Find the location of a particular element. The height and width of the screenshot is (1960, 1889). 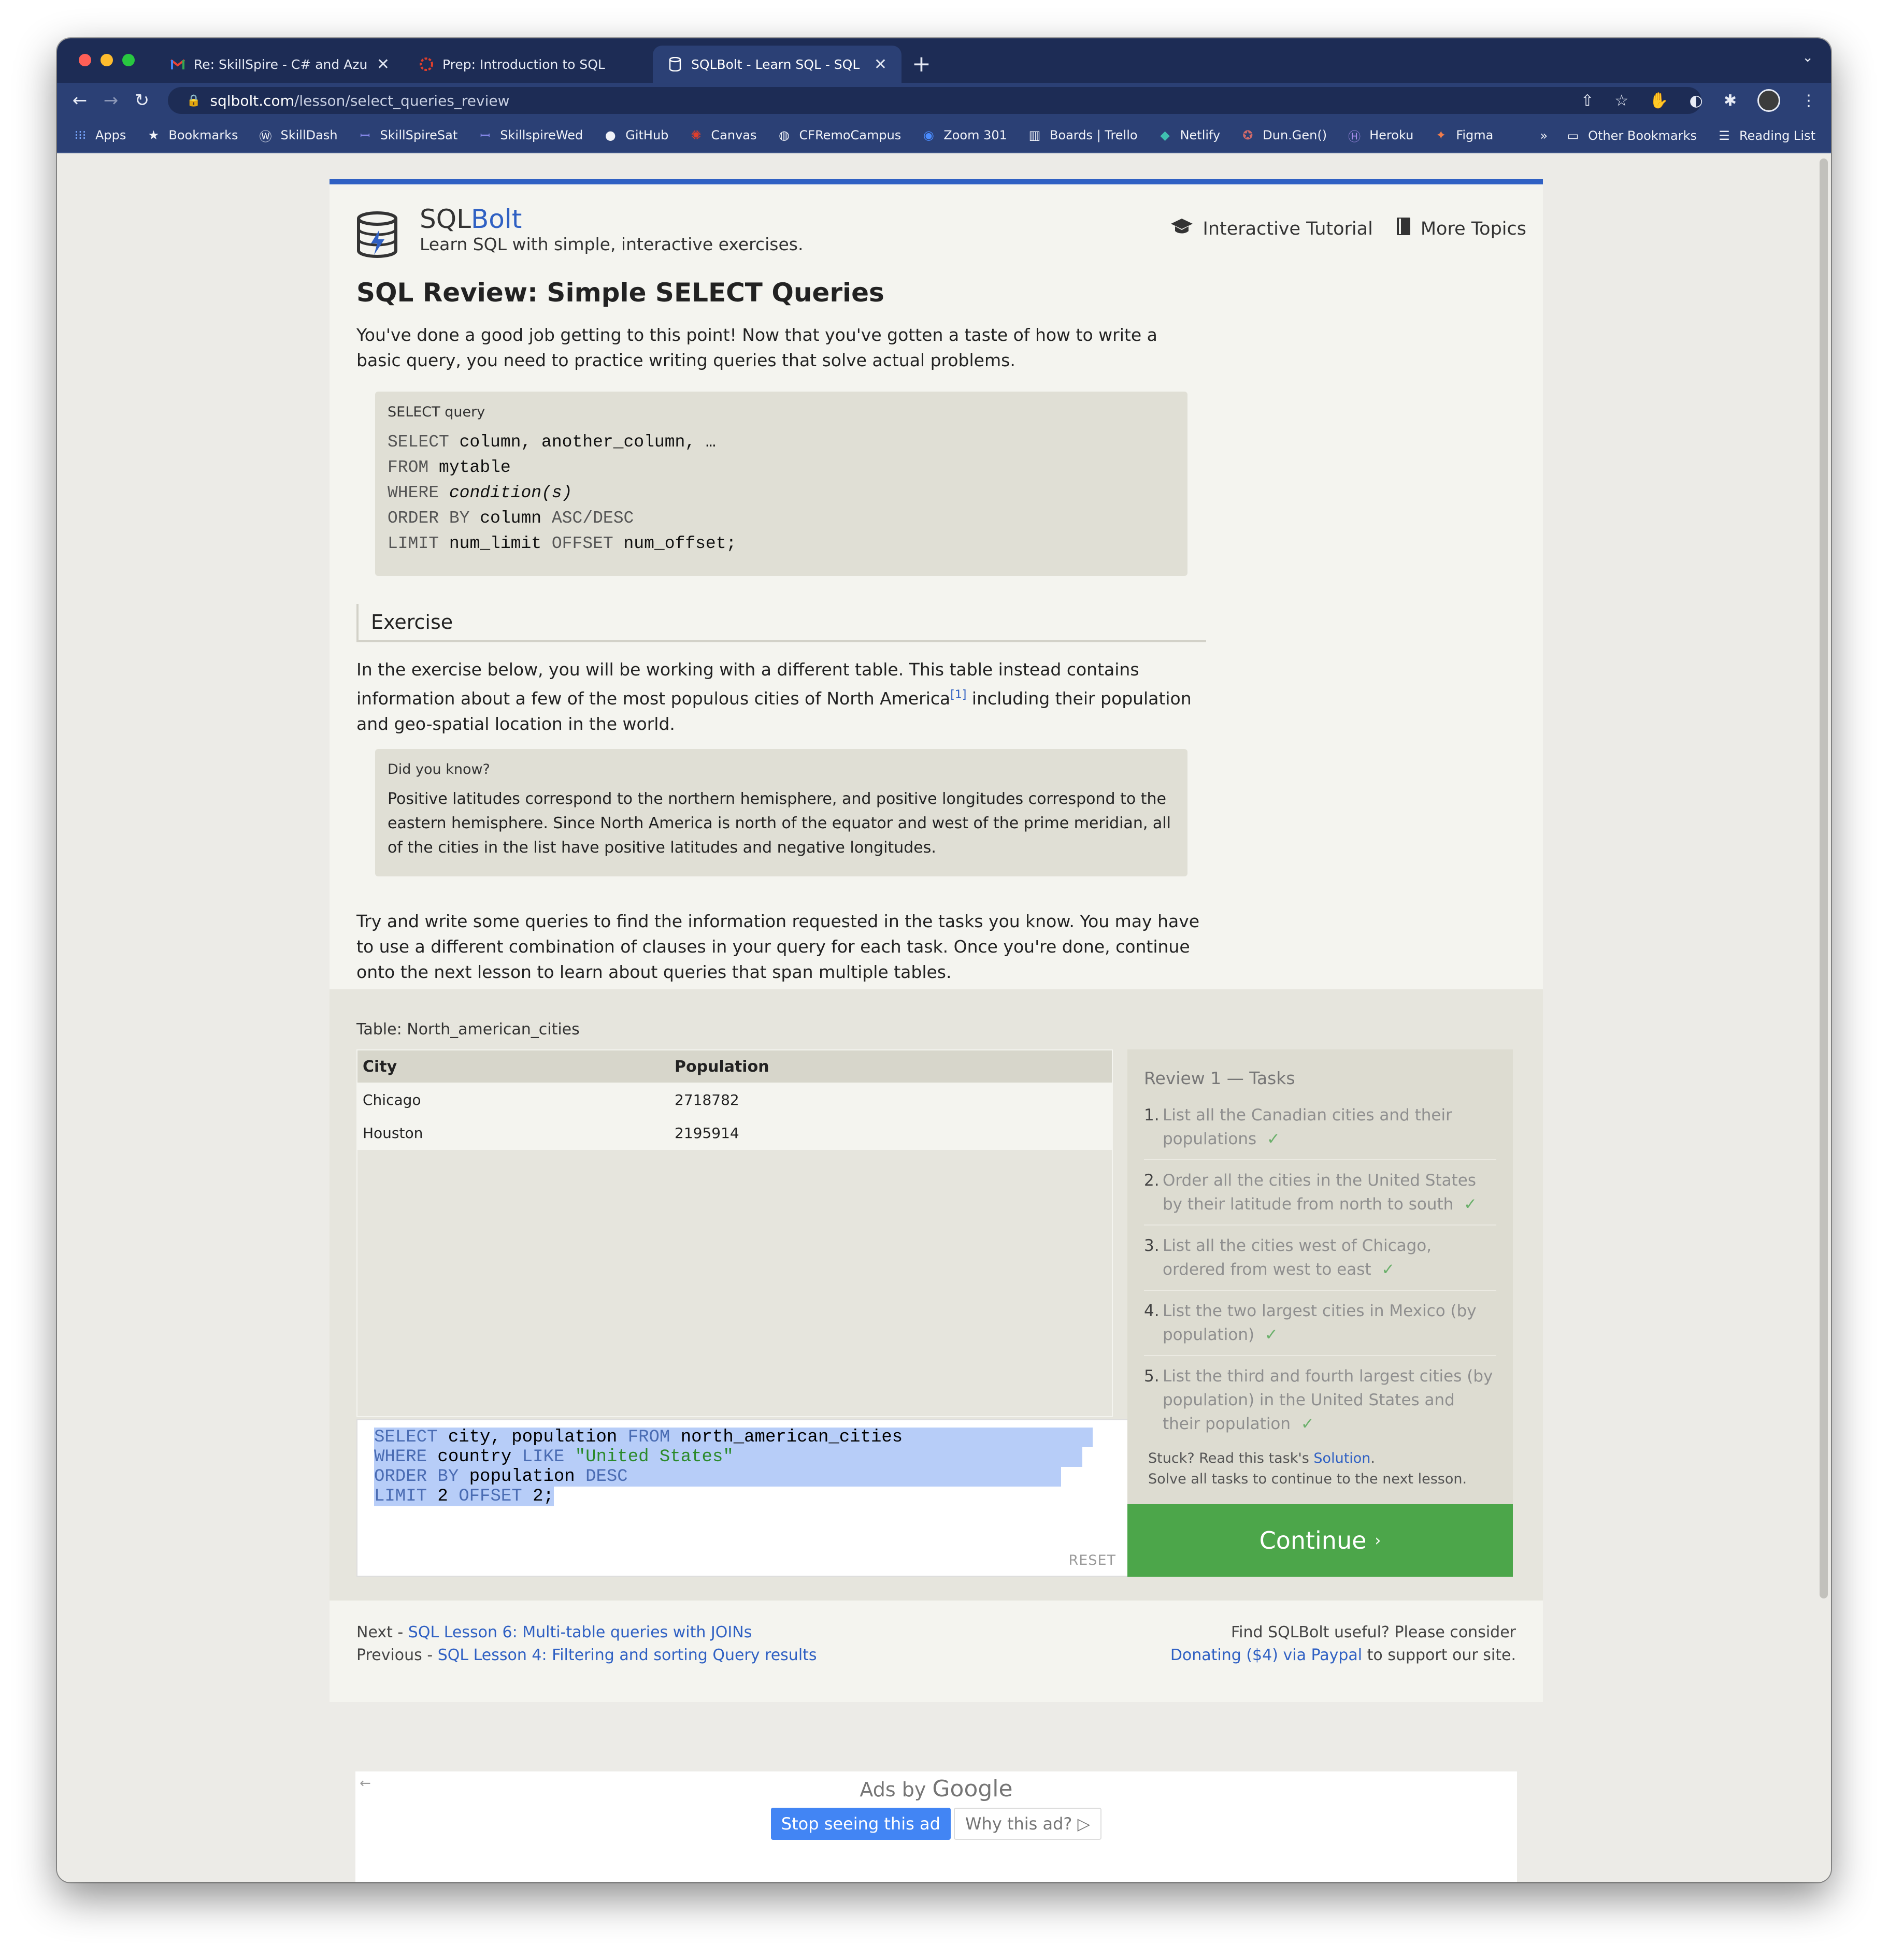

solution-link: Solution is located at coordinates (1341, 1458).